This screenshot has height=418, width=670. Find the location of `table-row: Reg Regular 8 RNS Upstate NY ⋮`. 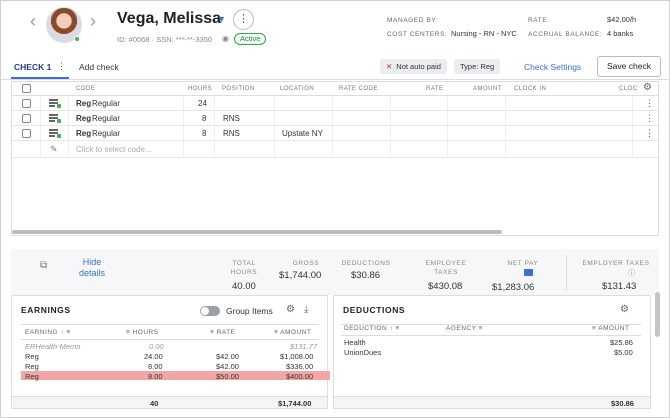

table-row: Reg Regular 8 RNS Upstate NY ⋮ is located at coordinates (335, 133).